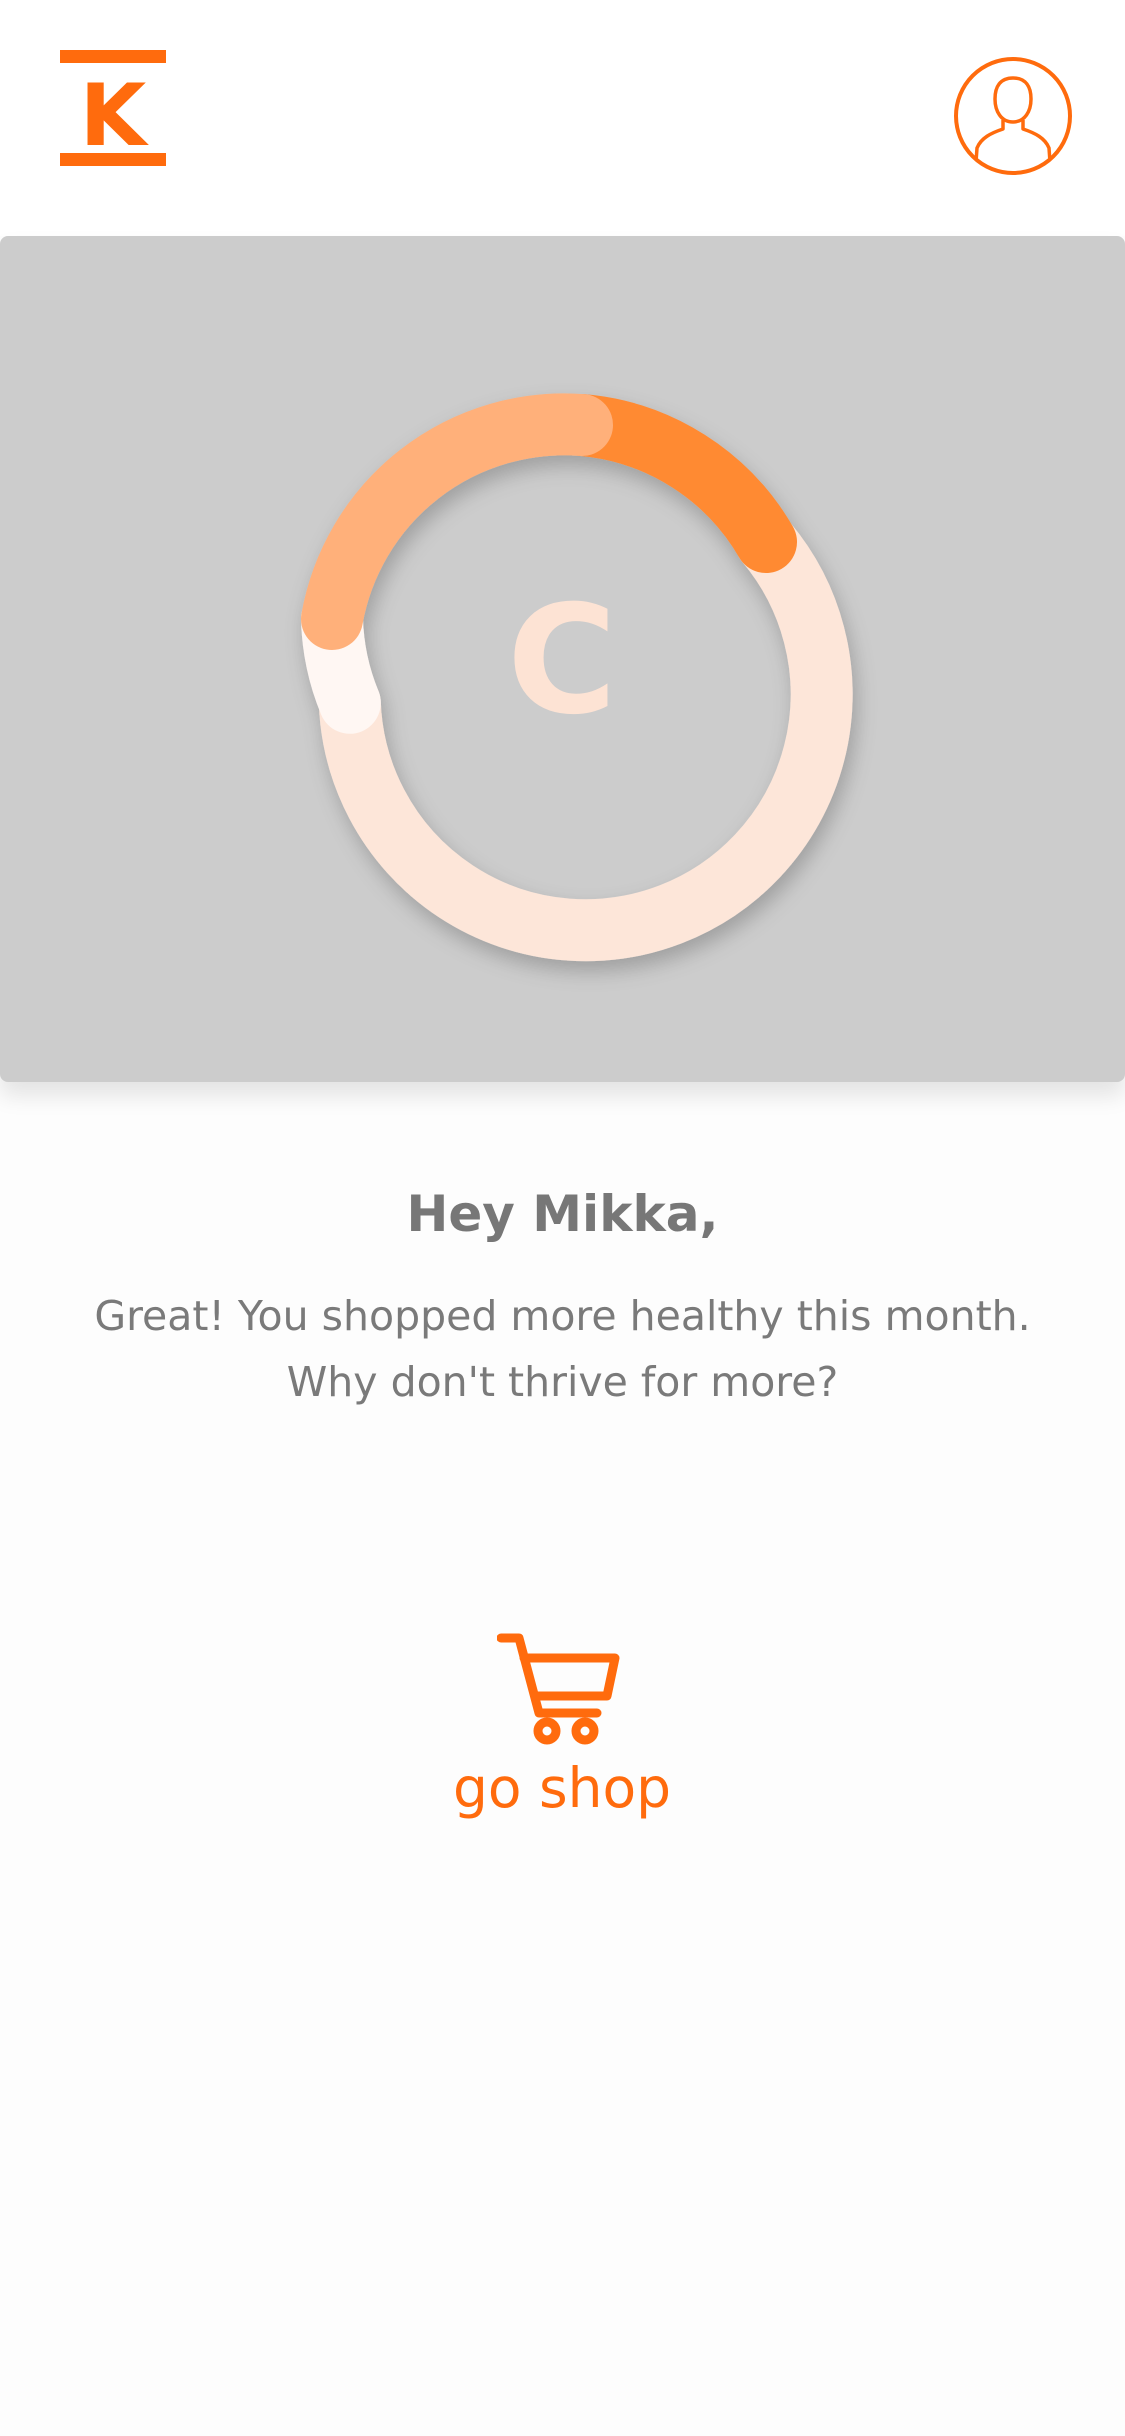  Describe the element at coordinates (562, 1788) in the screenshot. I see `go-shop-label: go shop` at that location.